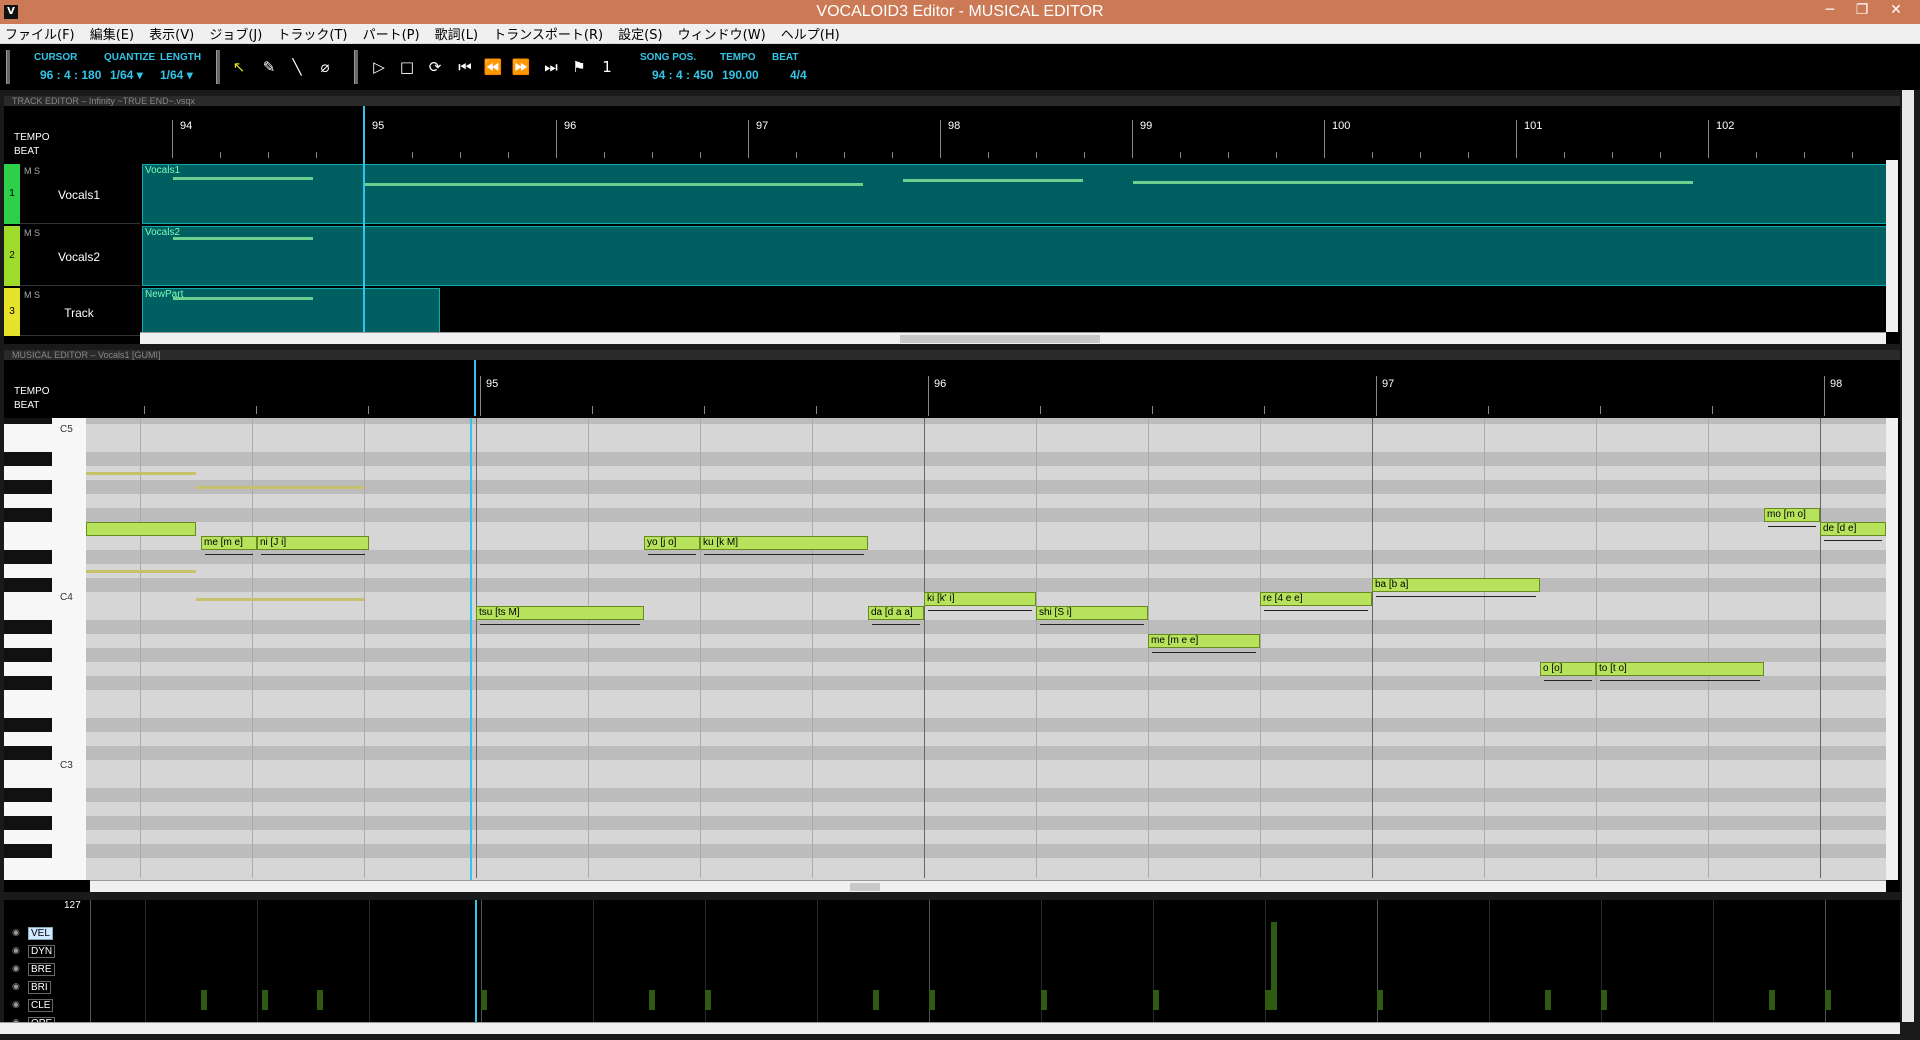 The width and height of the screenshot is (1920, 1040). Describe the element at coordinates (1792, 515) in the screenshot. I see `note-block: mo [m o]` at that location.